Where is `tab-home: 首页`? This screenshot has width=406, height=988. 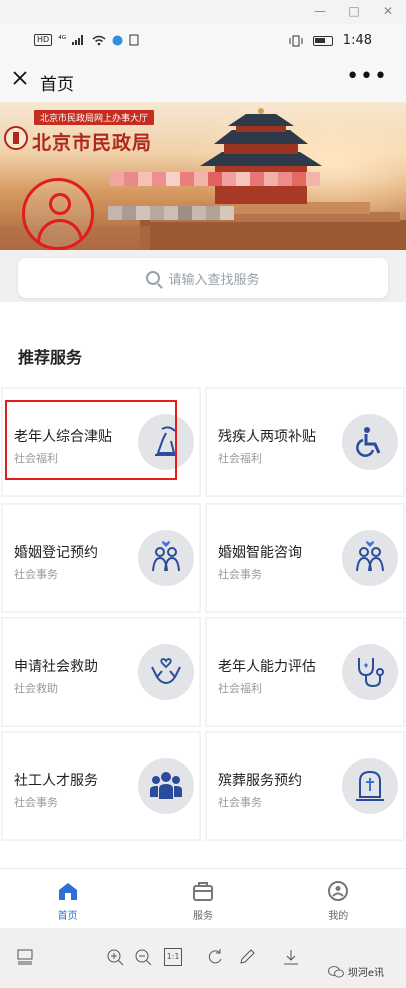 tab-home: 首页 is located at coordinates (67, 898).